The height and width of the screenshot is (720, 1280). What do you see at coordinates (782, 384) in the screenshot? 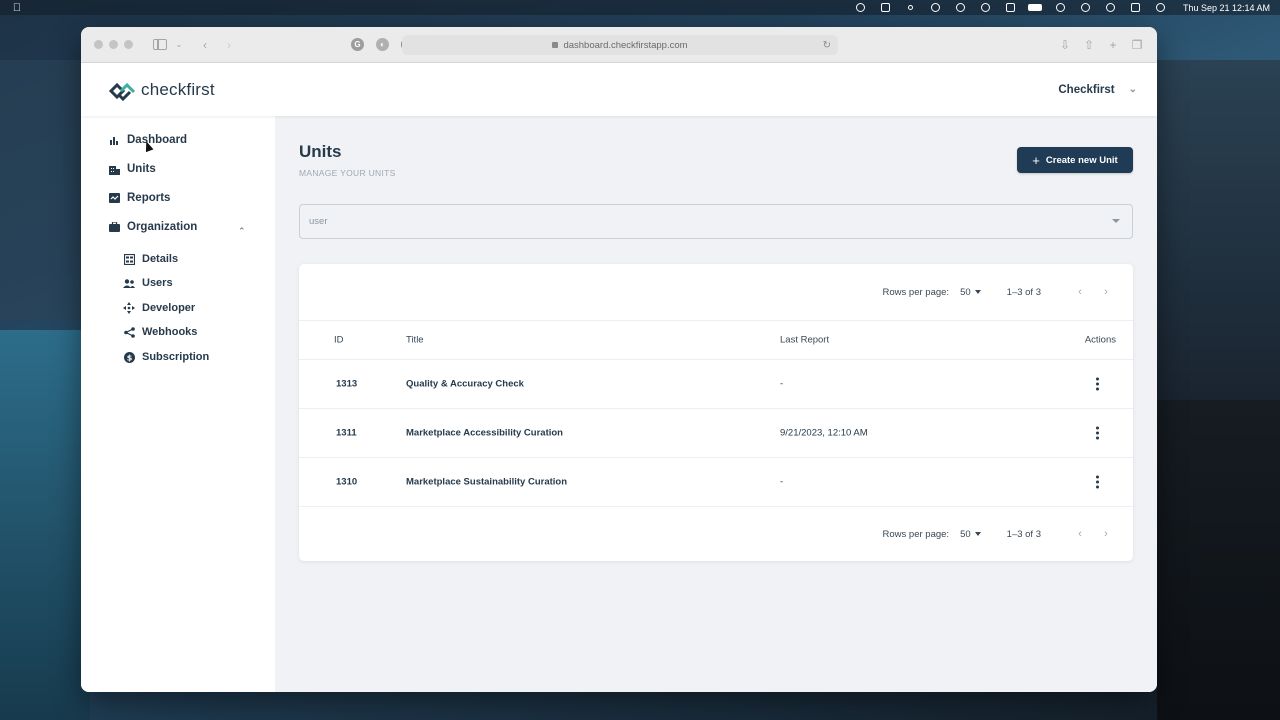
I see `unit-last-report: -` at bounding box center [782, 384].